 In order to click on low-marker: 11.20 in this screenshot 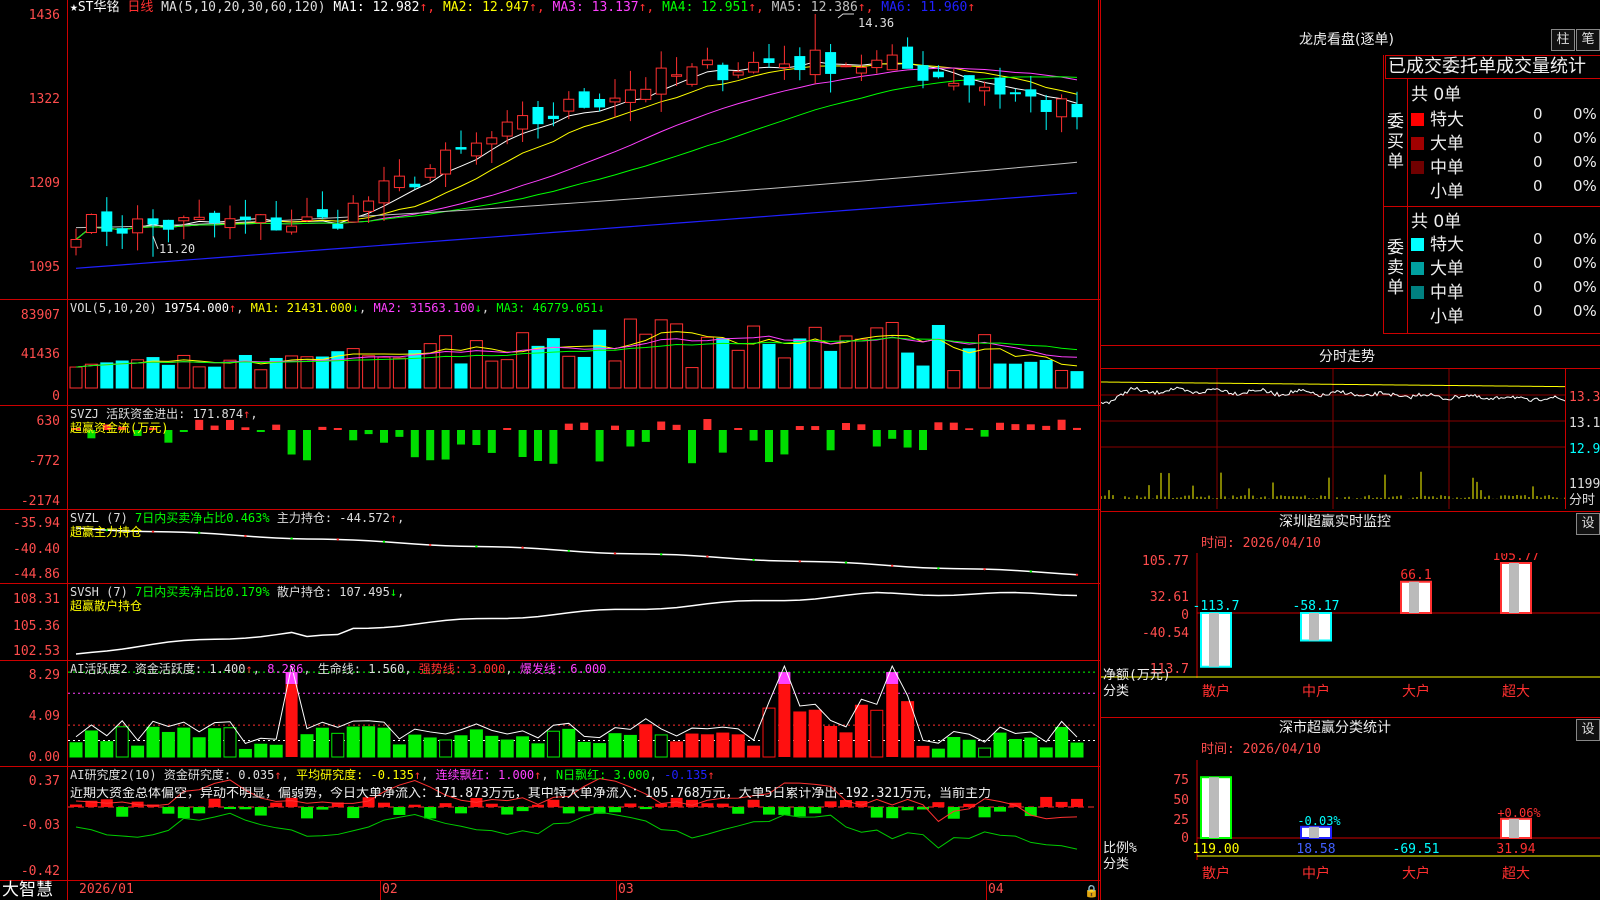, I will do `click(177, 249)`.